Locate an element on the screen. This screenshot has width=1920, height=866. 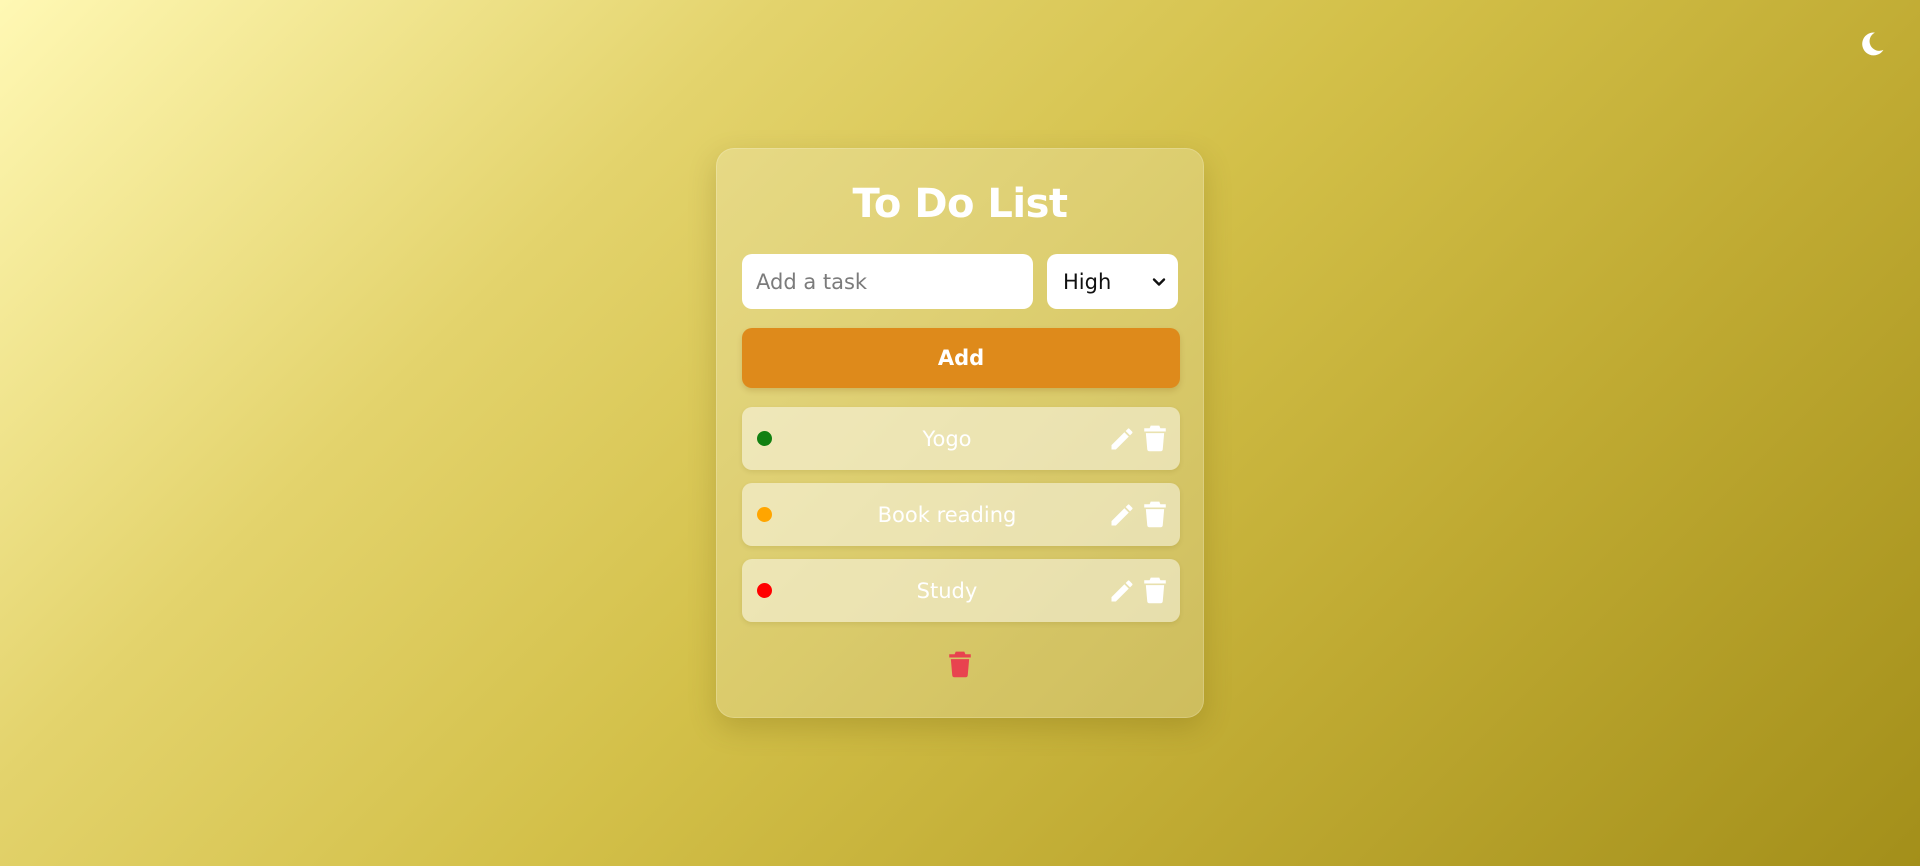
task-text: Book reading is located at coordinates (947, 515).